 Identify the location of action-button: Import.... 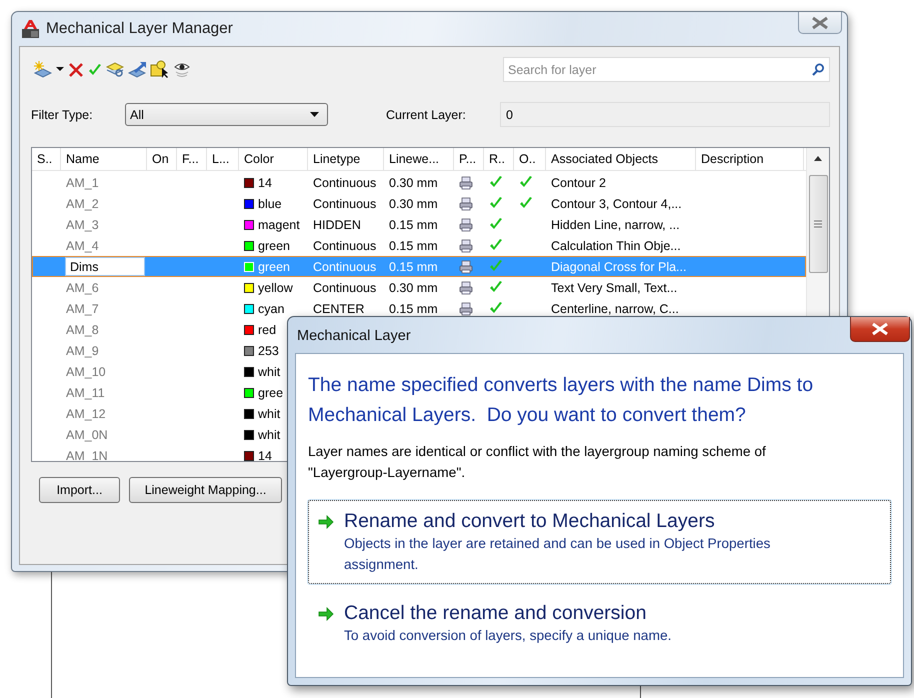
(79, 490).